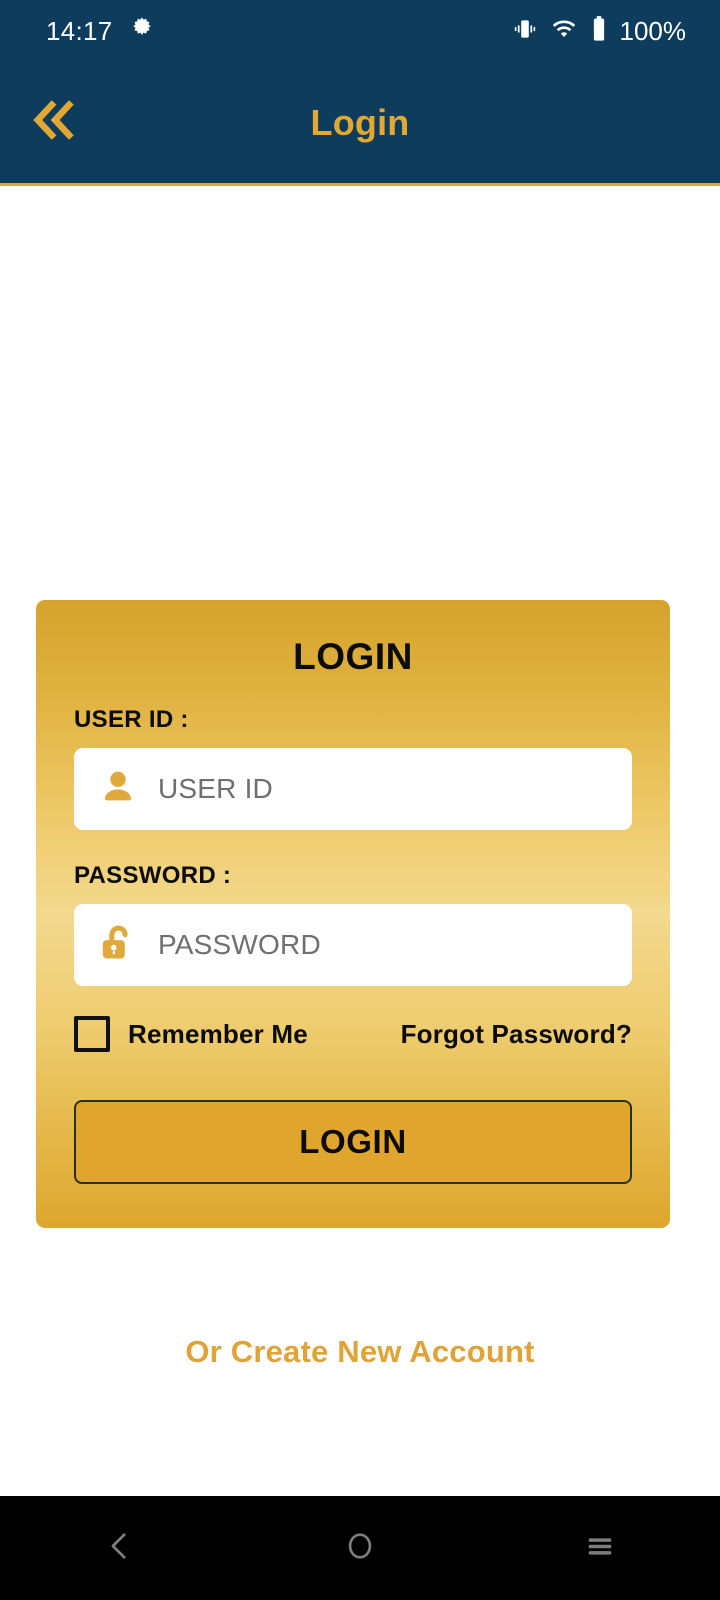 Image resolution: width=720 pixels, height=1600 pixels. I want to click on remember-me-toggle: Remember Me, so click(191, 1034).